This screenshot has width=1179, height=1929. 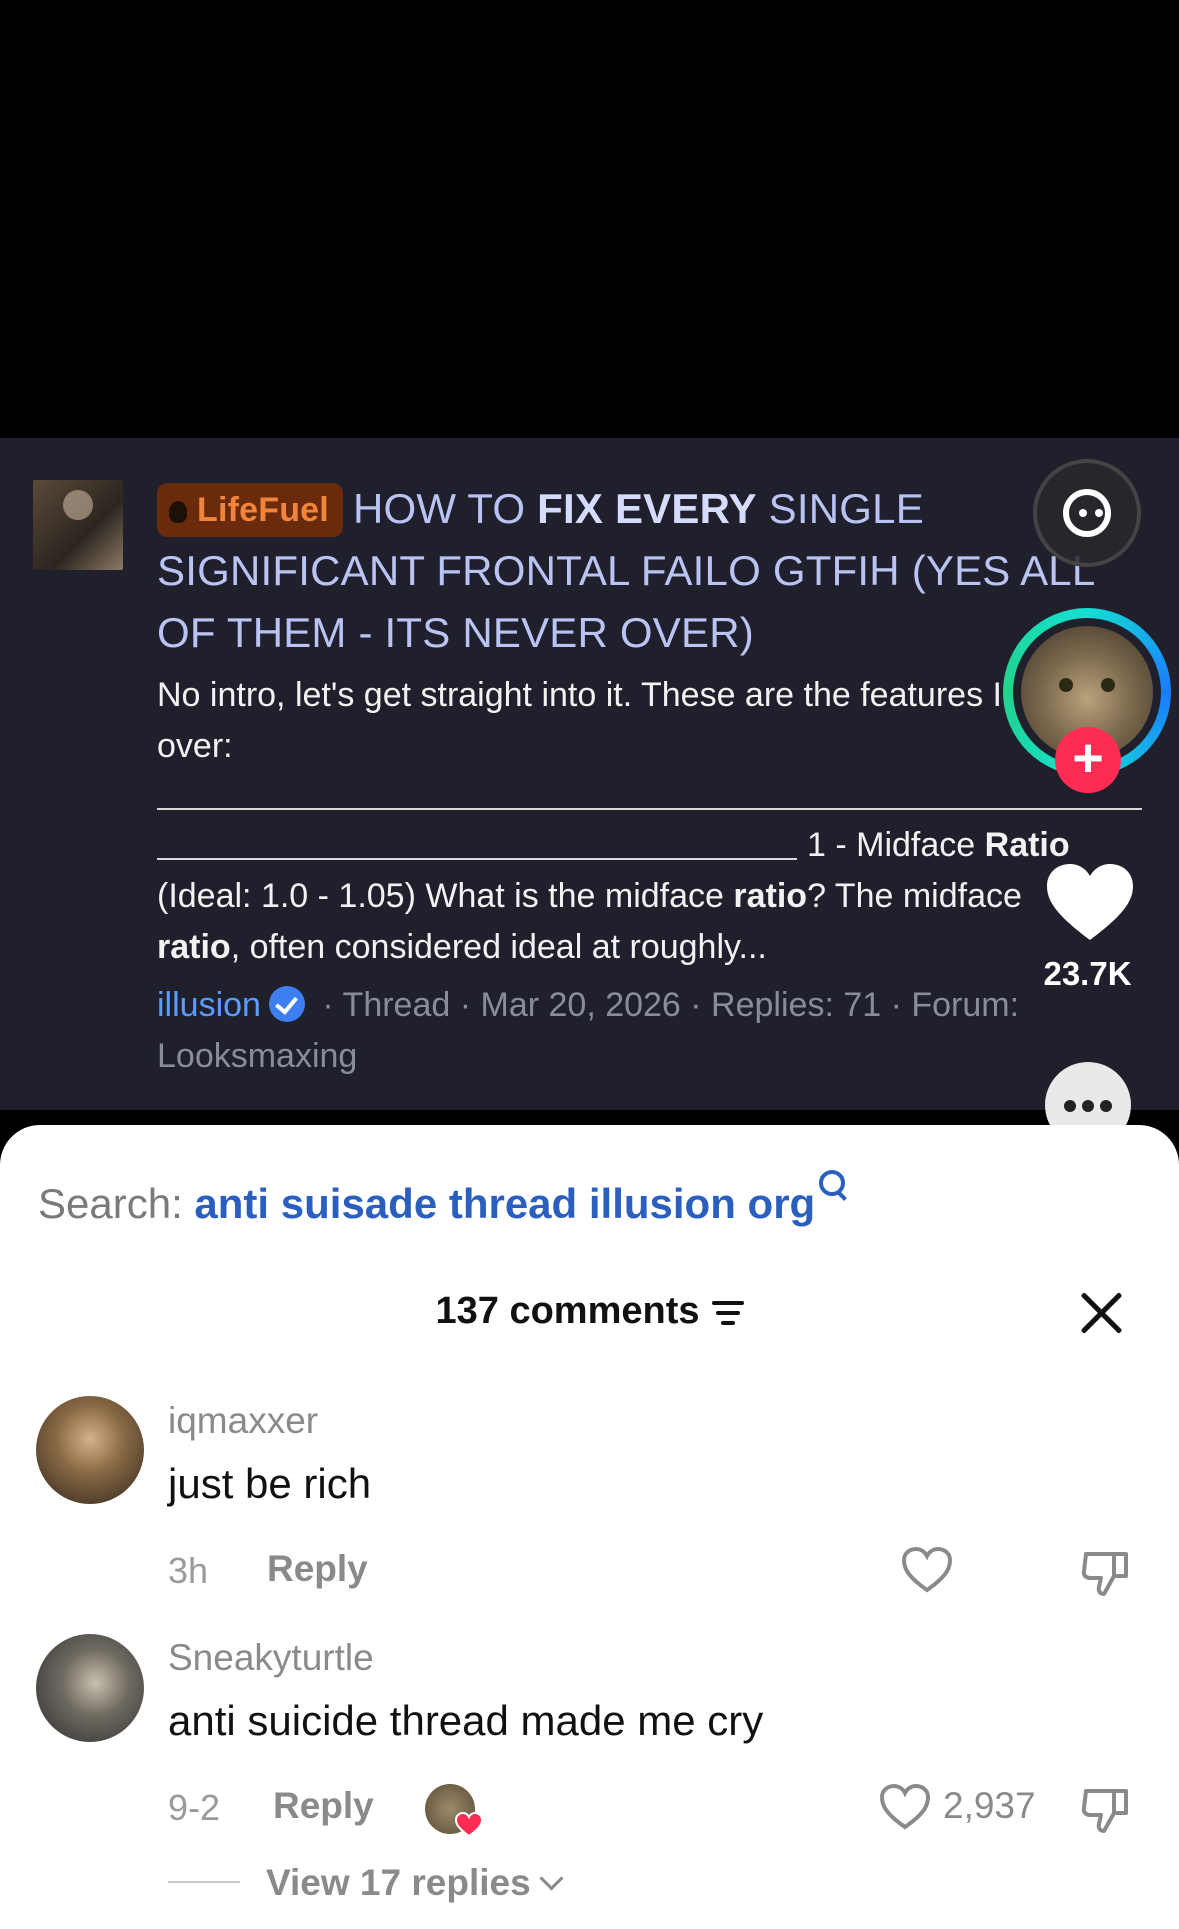 What do you see at coordinates (194, 1807) in the screenshot?
I see `comment-time: 9-2` at bounding box center [194, 1807].